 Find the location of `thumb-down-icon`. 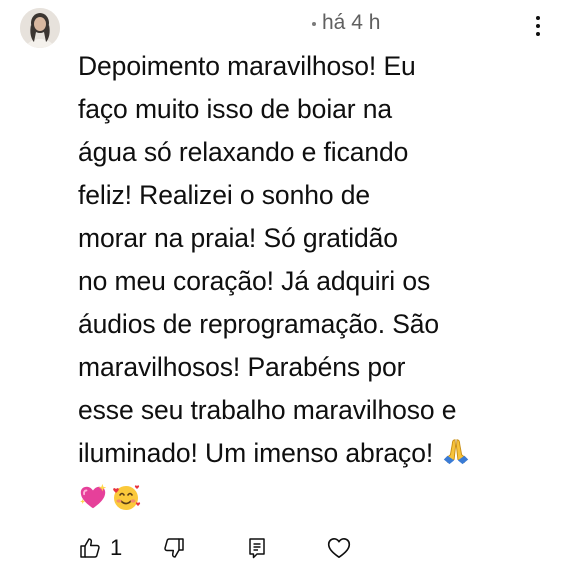

thumb-down-icon is located at coordinates (174, 548).